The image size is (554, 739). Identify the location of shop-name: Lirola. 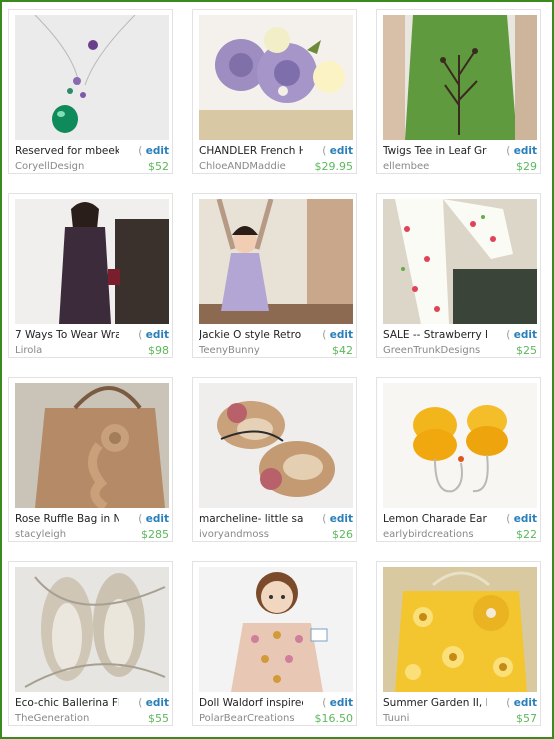
(28, 350).